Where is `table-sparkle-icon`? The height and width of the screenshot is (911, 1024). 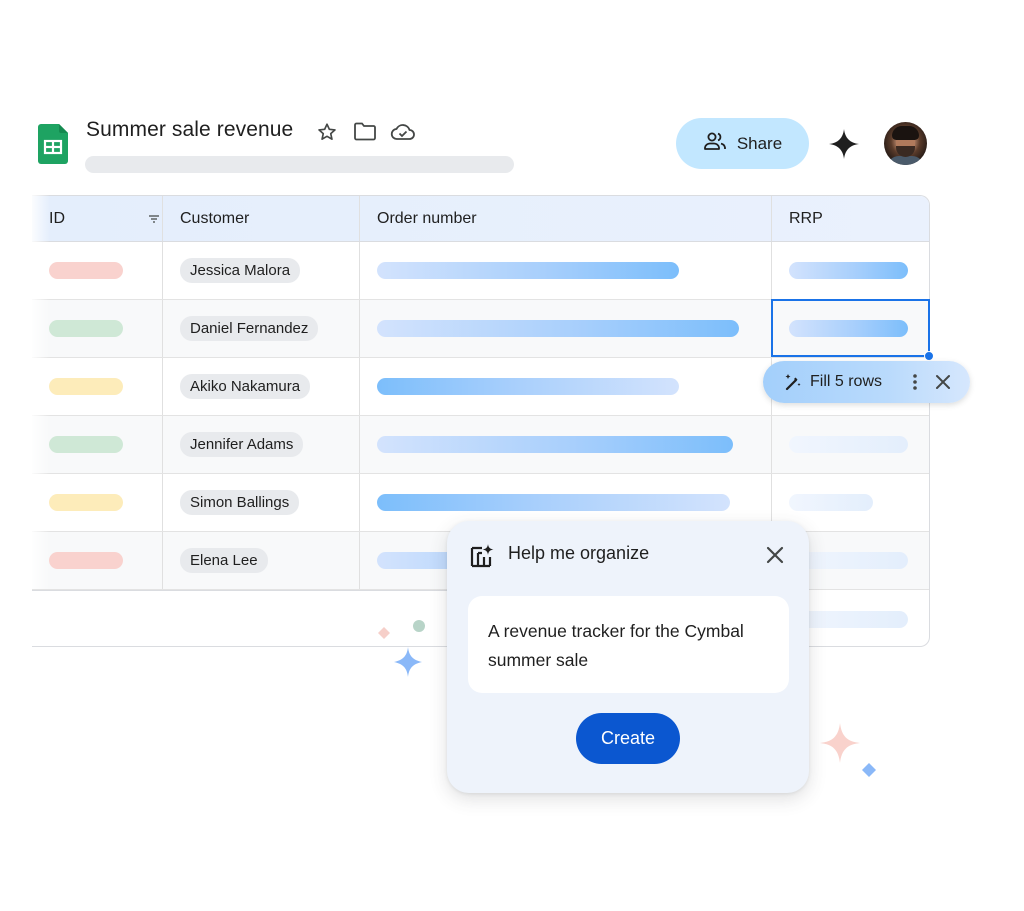
table-sparkle-icon is located at coordinates (482, 556).